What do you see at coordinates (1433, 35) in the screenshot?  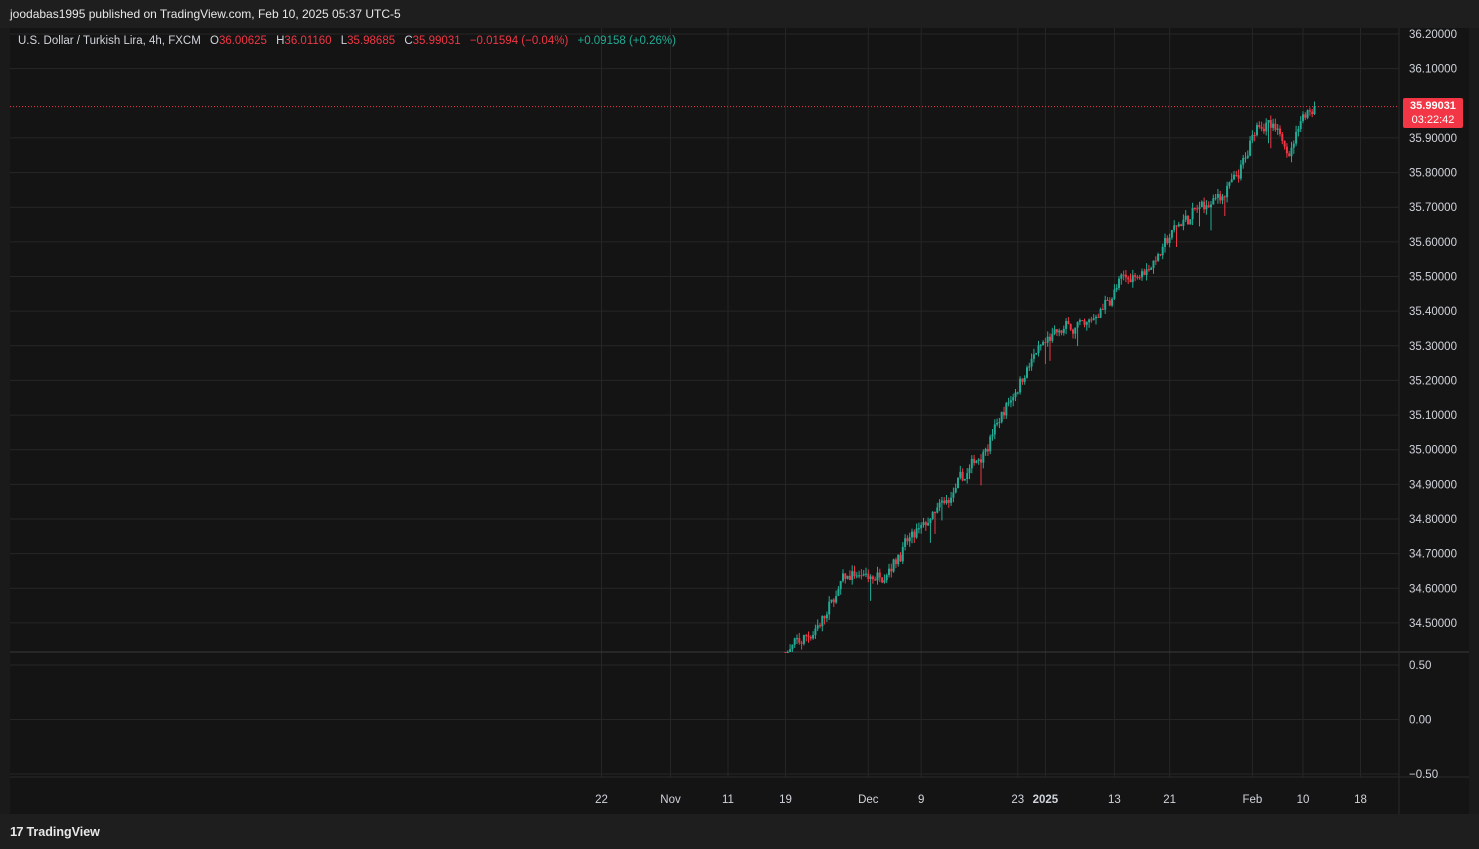 I see `price-axis-label: 36.20000` at bounding box center [1433, 35].